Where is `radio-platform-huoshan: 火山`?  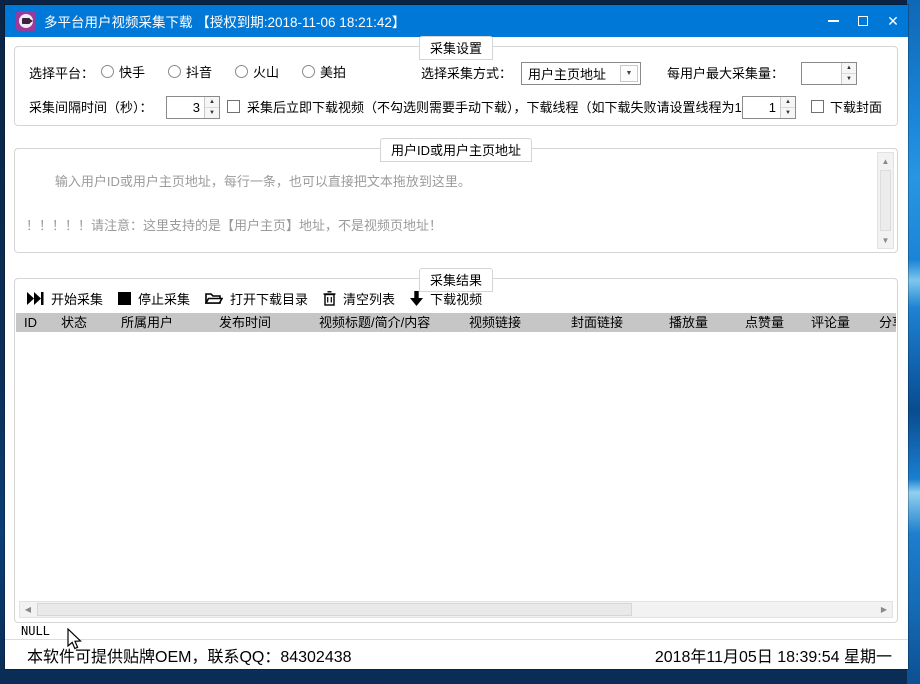 radio-platform-huoshan: 火山 is located at coordinates (257, 71).